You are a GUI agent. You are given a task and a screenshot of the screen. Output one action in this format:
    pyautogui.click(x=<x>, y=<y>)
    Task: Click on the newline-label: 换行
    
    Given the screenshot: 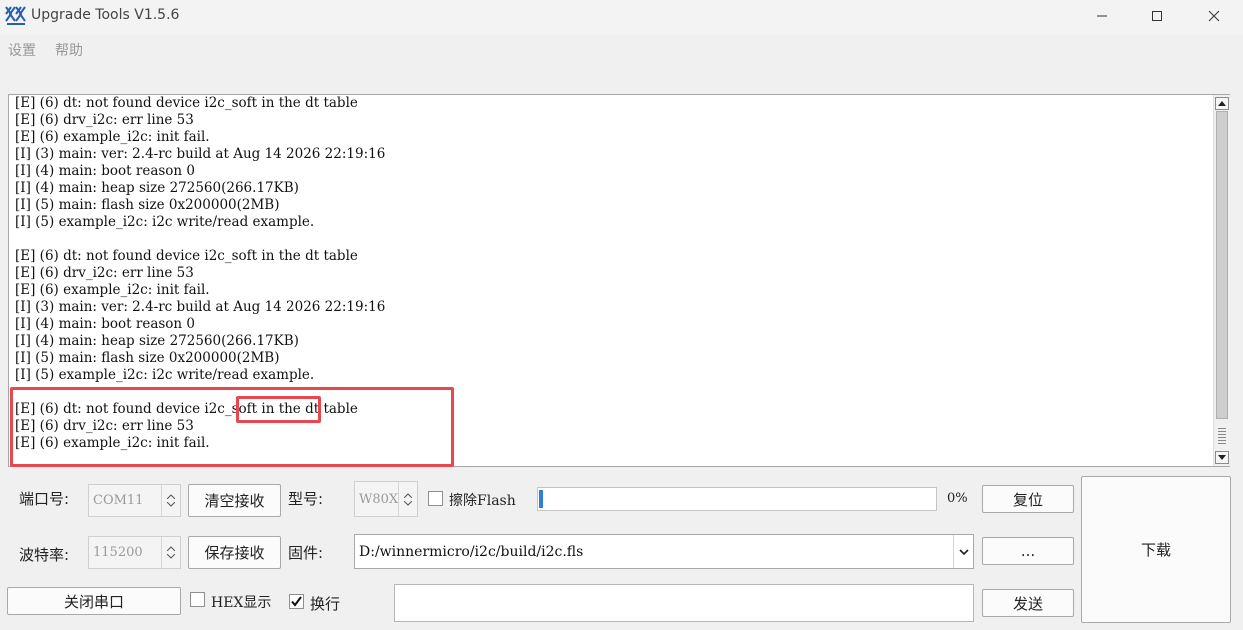 What is the action you would take?
    pyautogui.click(x=325, y=604)
    